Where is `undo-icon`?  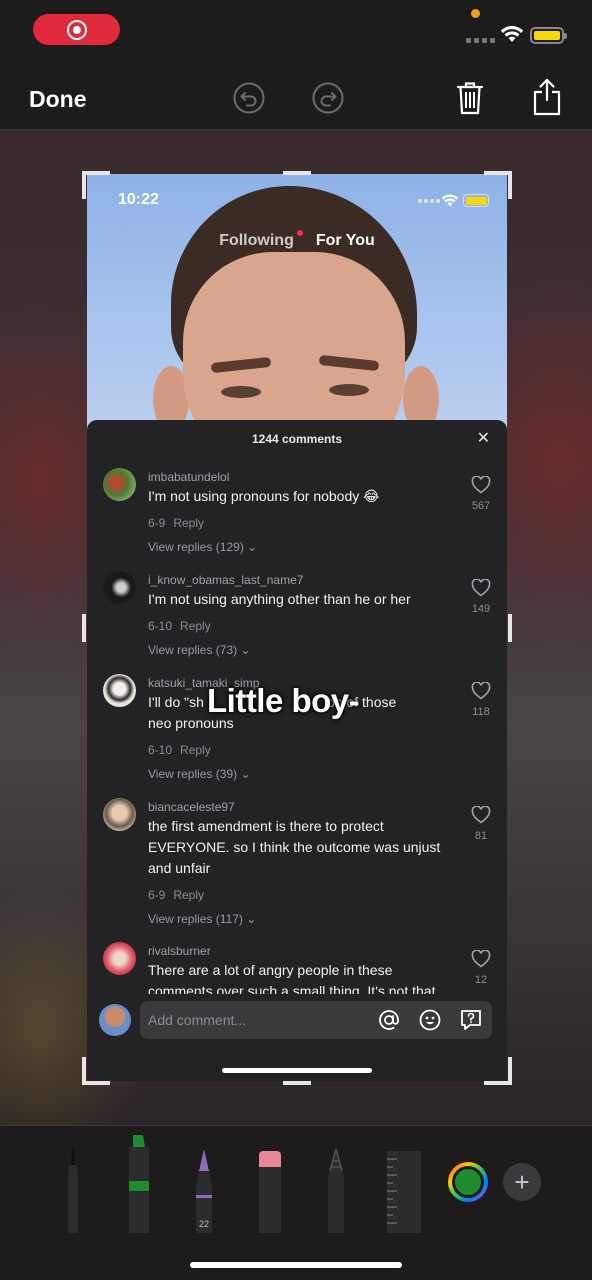
undo-icon is located at coordinates (249, 98).